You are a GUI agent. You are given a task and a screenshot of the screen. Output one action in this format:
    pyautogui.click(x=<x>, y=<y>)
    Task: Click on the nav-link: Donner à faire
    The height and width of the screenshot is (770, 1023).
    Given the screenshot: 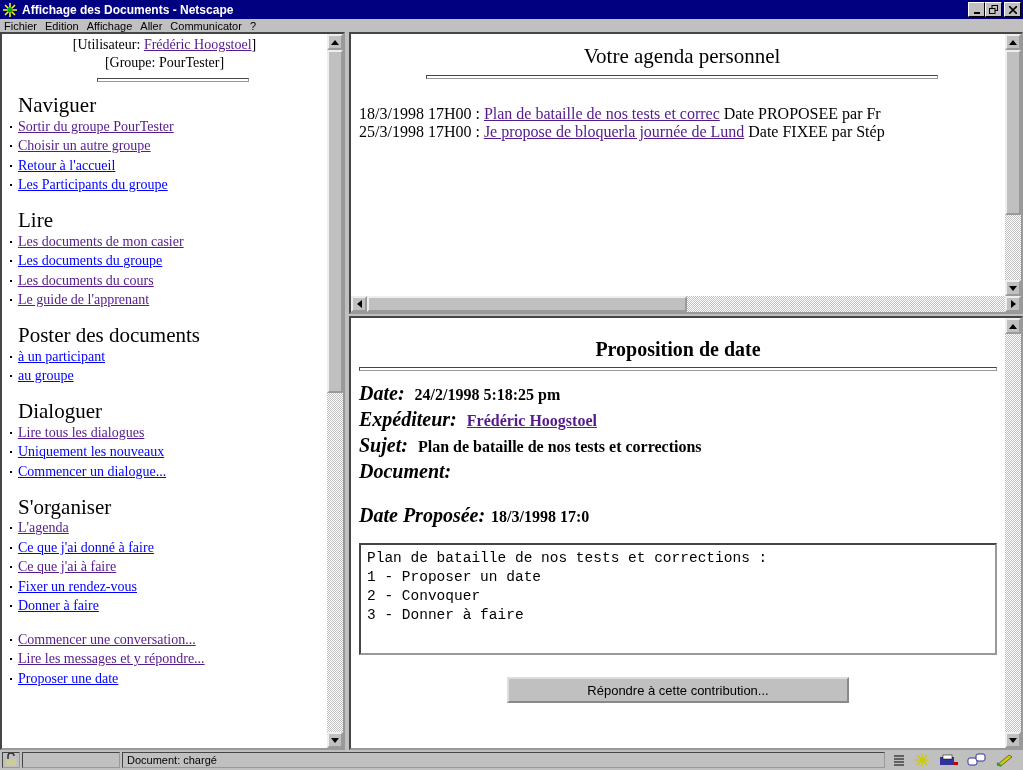 What is the action you would take?
    pyautogui.click(x=58, y=606)
    